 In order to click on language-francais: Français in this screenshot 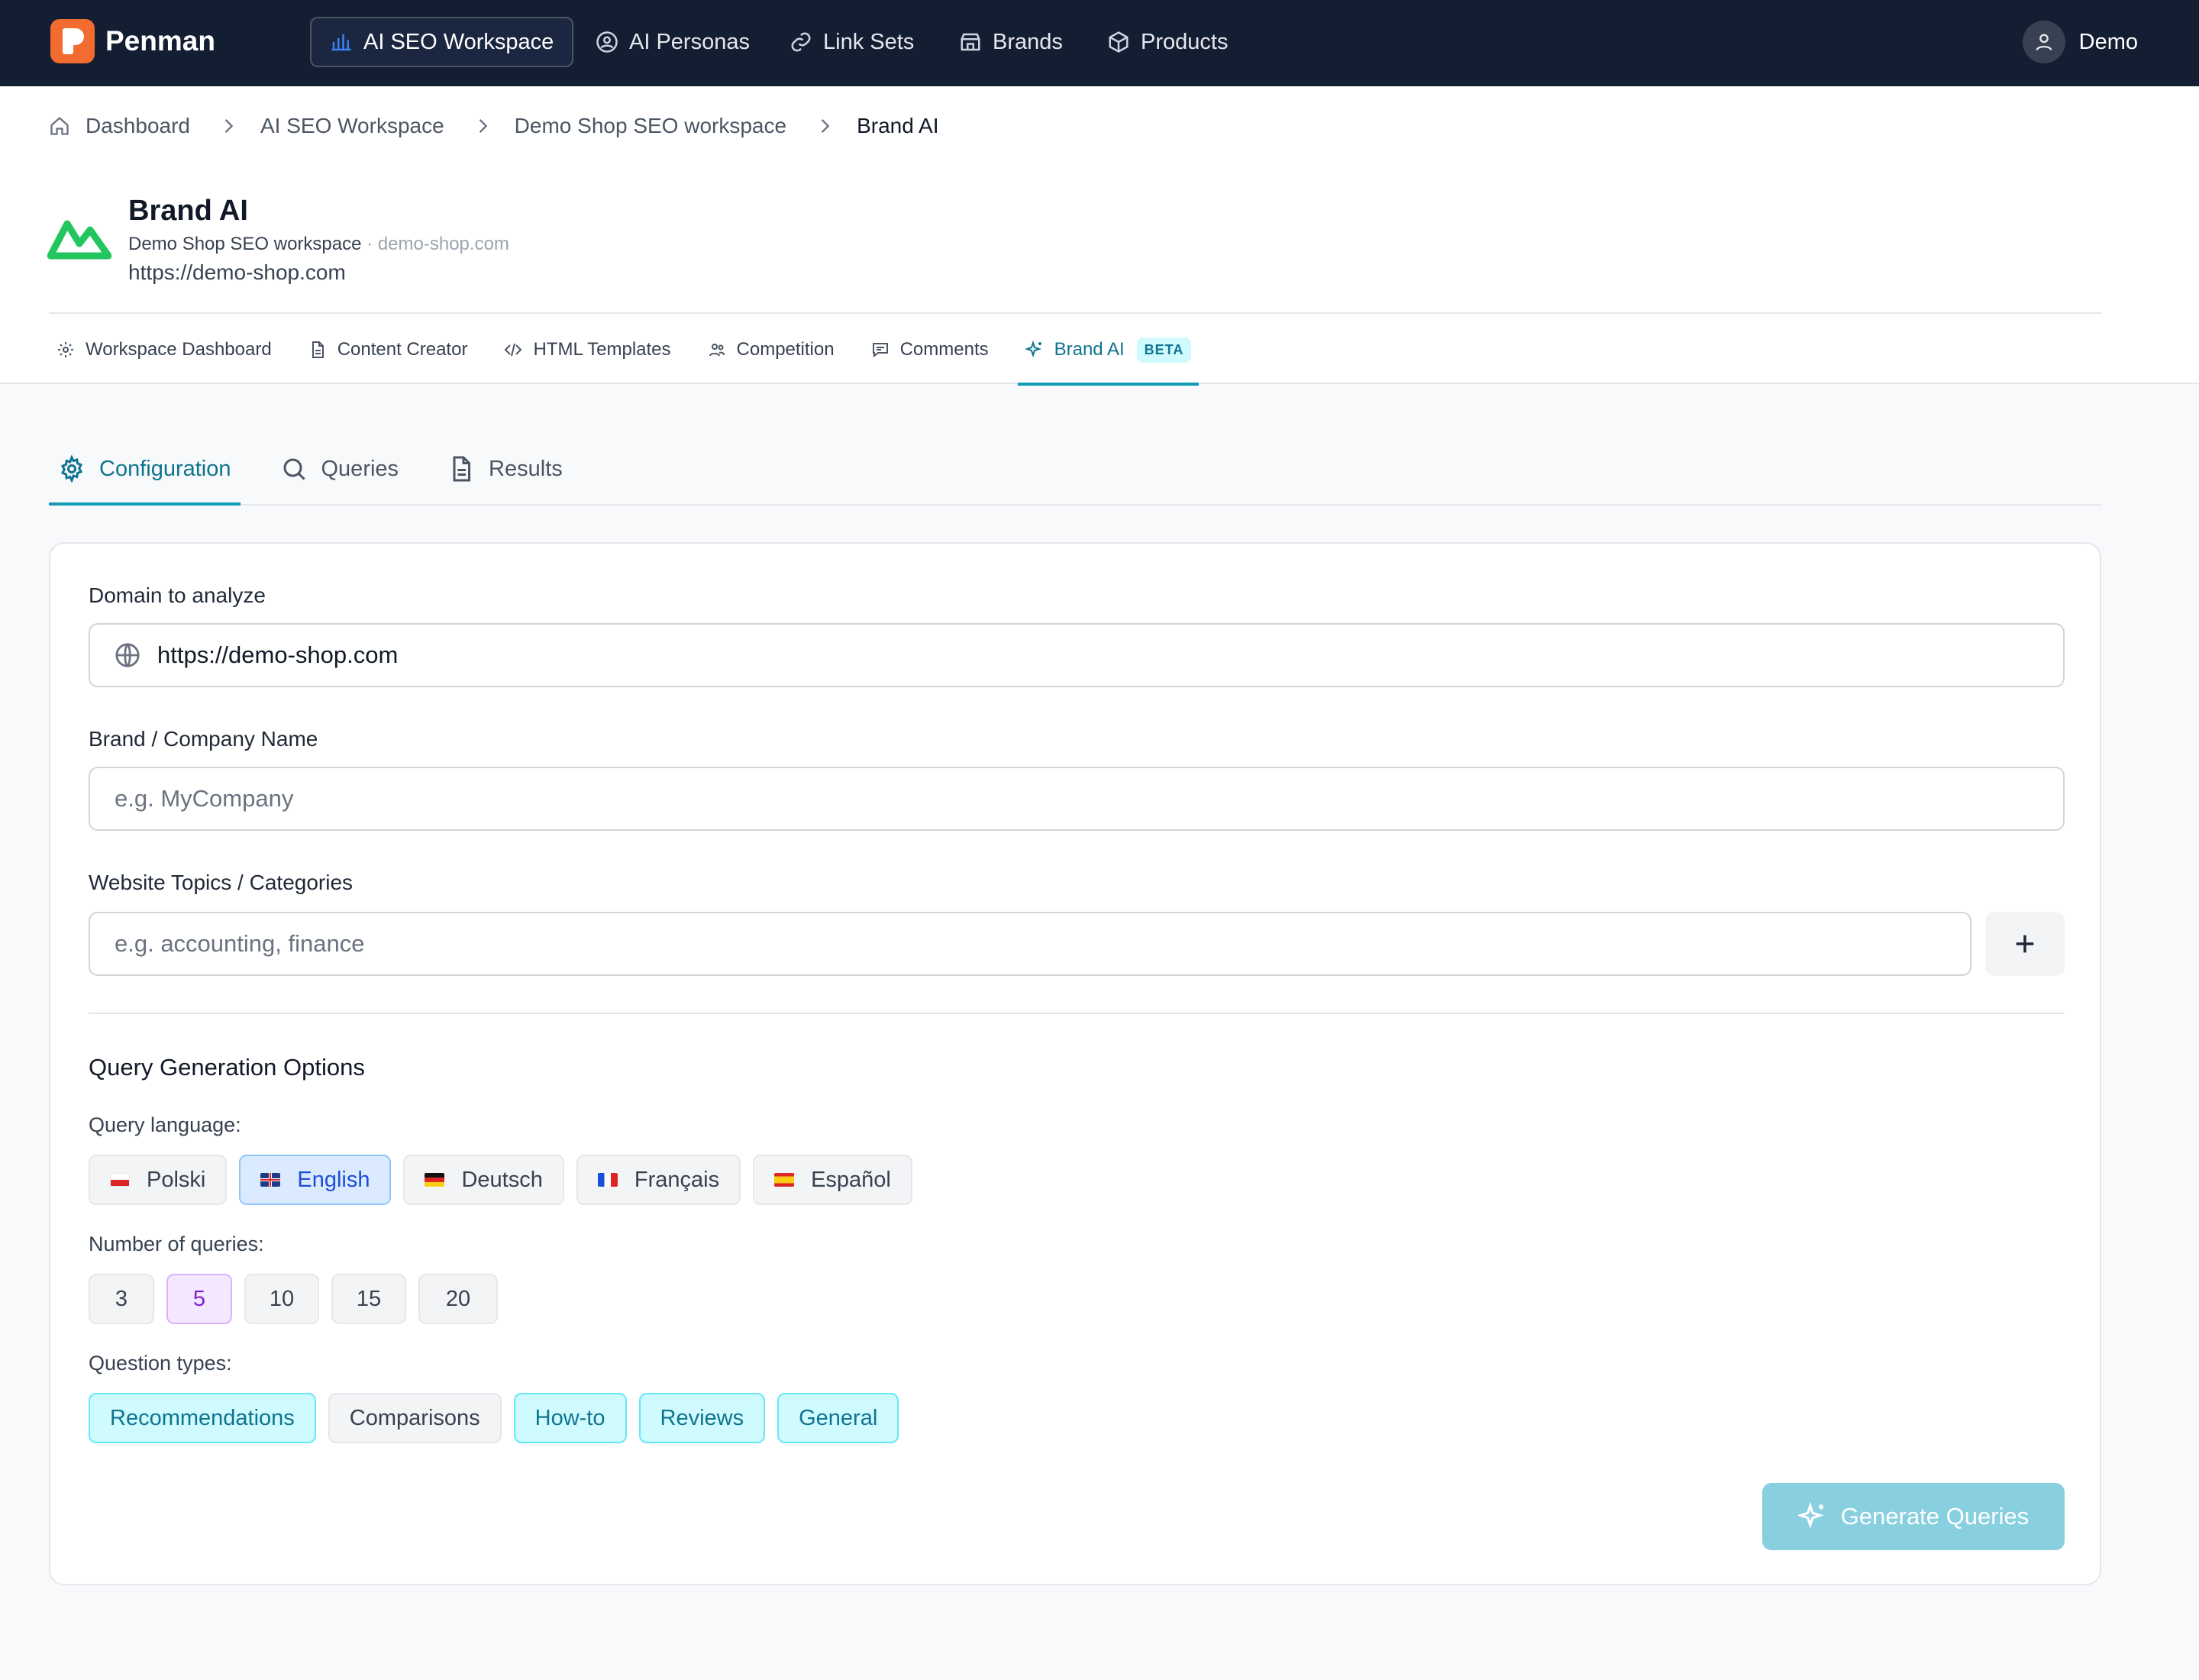, I will do `click(659, 1180)`.